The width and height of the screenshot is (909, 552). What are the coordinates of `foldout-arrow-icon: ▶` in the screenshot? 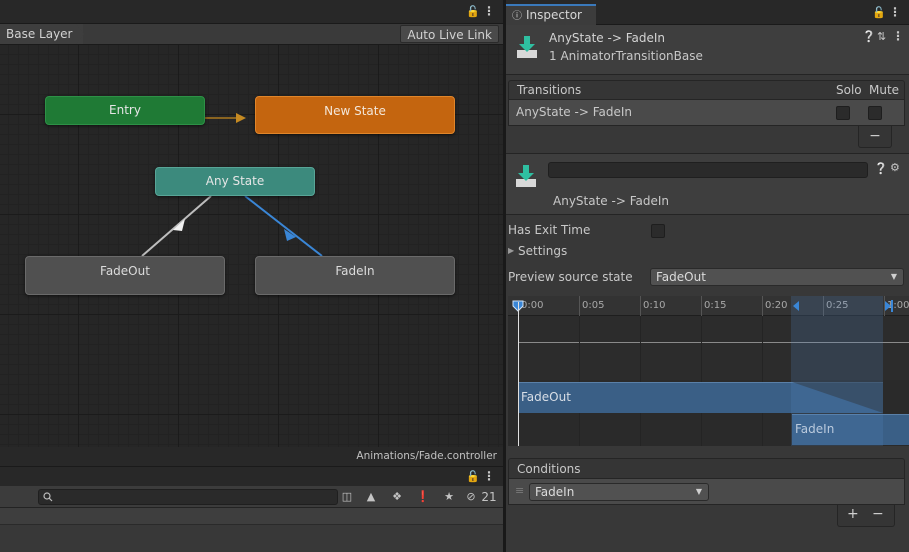 It's located at (511, 250).